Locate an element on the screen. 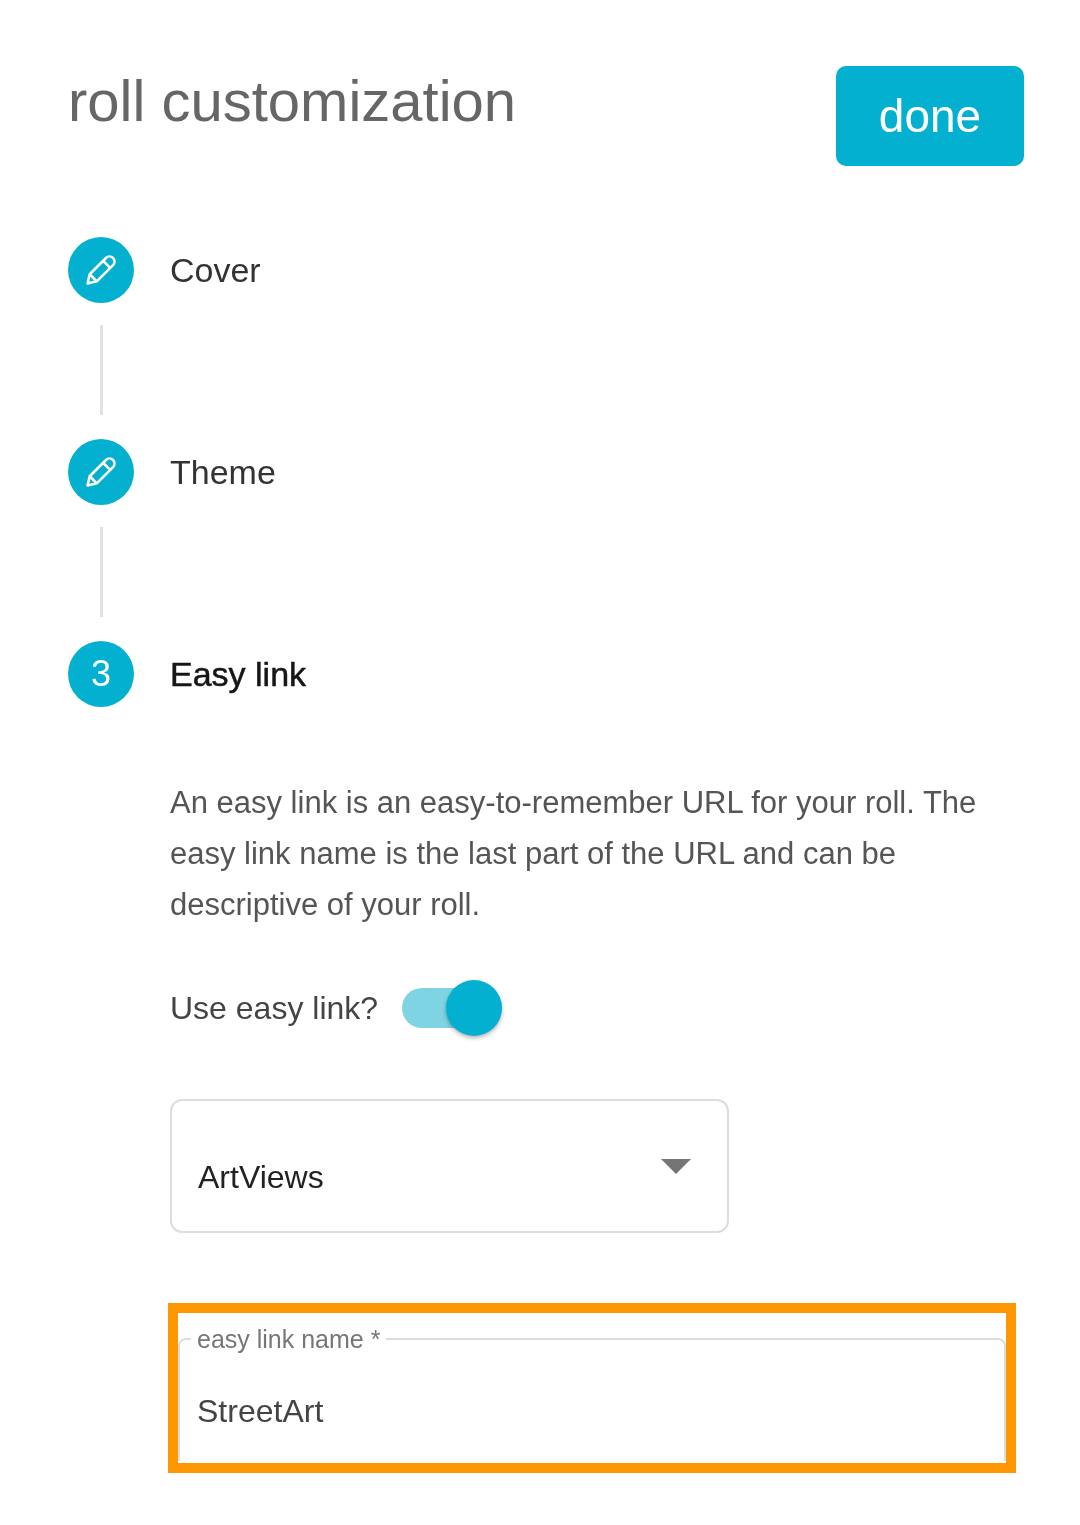  dropdown: ArtViews is located at coordinates (449, 1166).